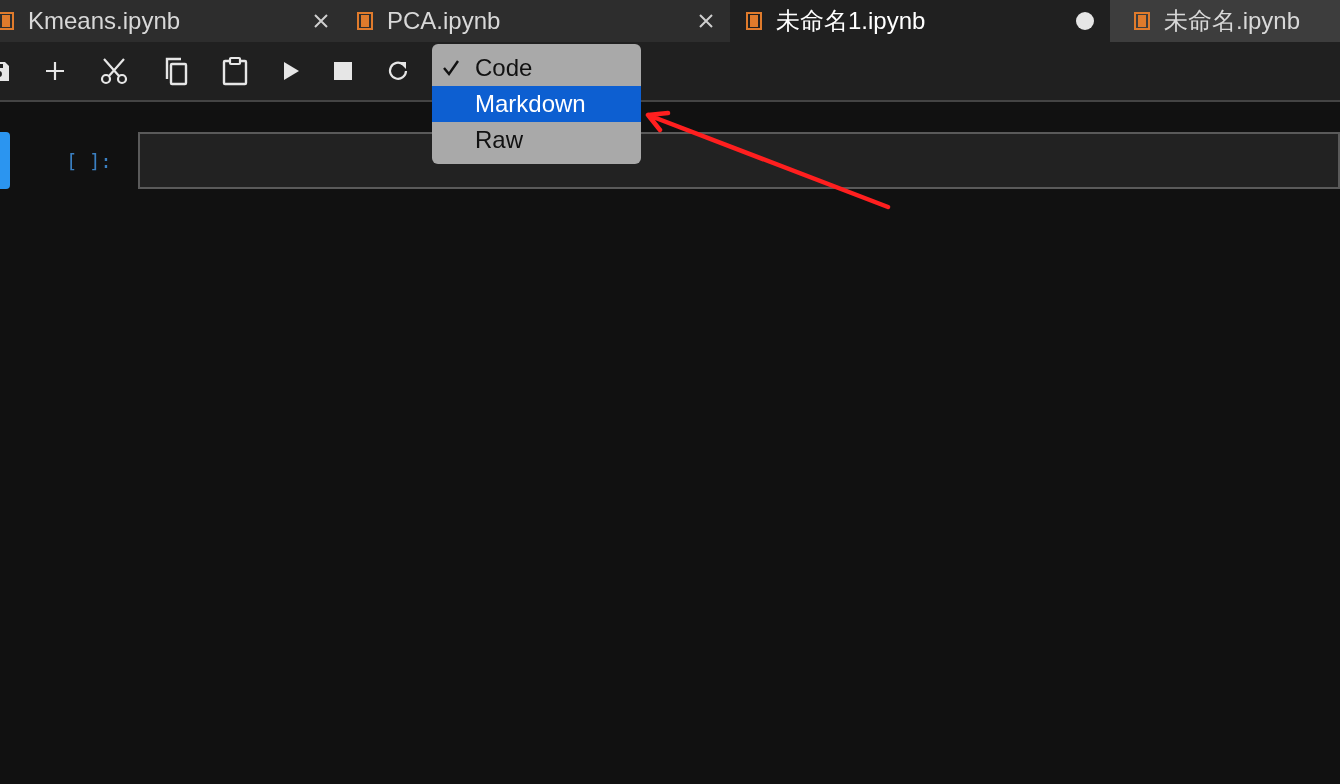  Describe the element at coordinates (291, 71) in the screenshot. I see `run-icon` at that location.